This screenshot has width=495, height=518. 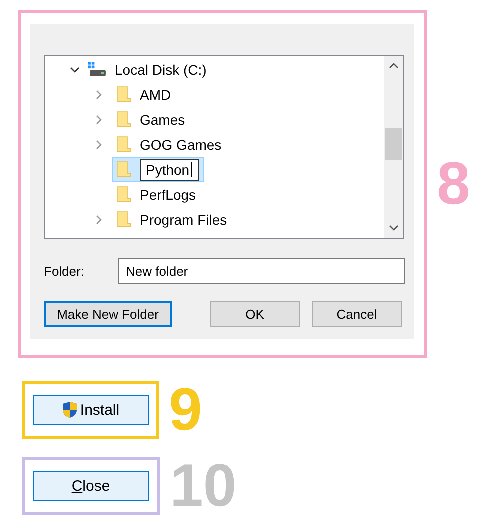 I want to click on selected-tree-item: Python, so click(x=158, y=169).